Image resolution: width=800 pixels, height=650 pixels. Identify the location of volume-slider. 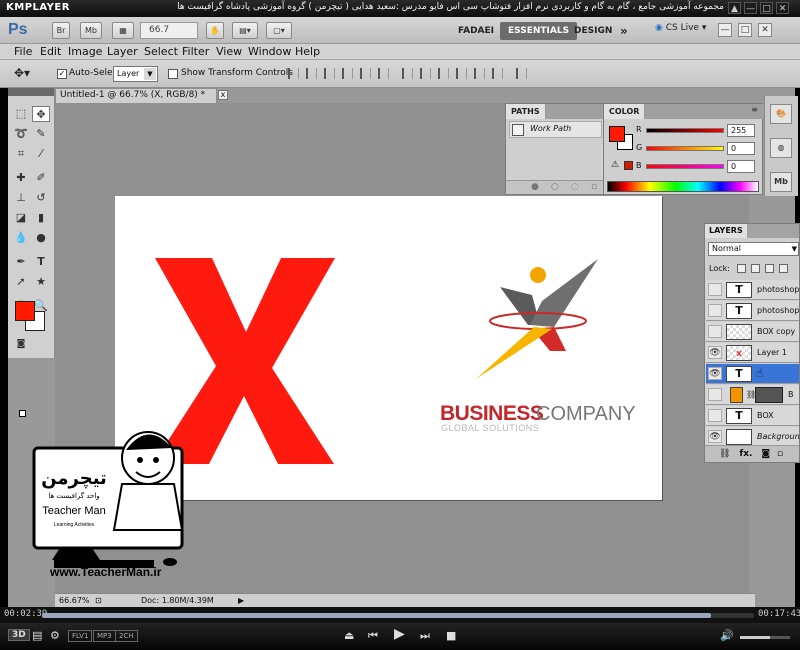
(765, 637).